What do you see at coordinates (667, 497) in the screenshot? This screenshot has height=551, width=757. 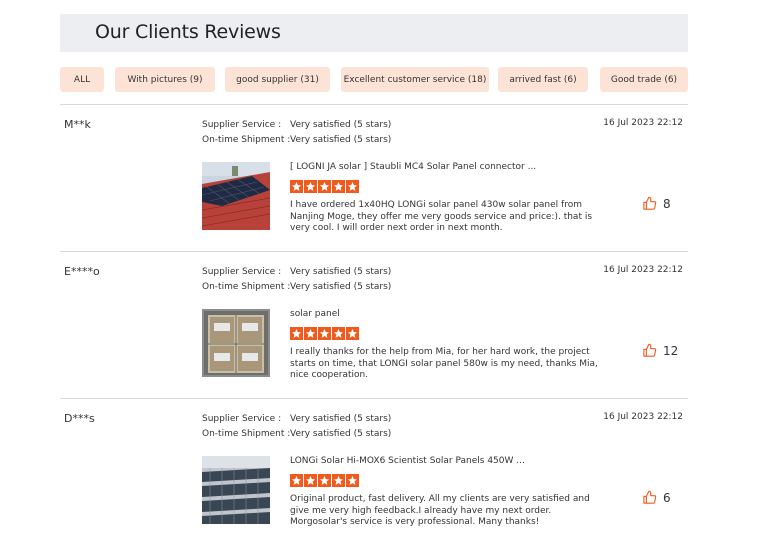 I see `like-count: 6` at bounding box center [667, 497].